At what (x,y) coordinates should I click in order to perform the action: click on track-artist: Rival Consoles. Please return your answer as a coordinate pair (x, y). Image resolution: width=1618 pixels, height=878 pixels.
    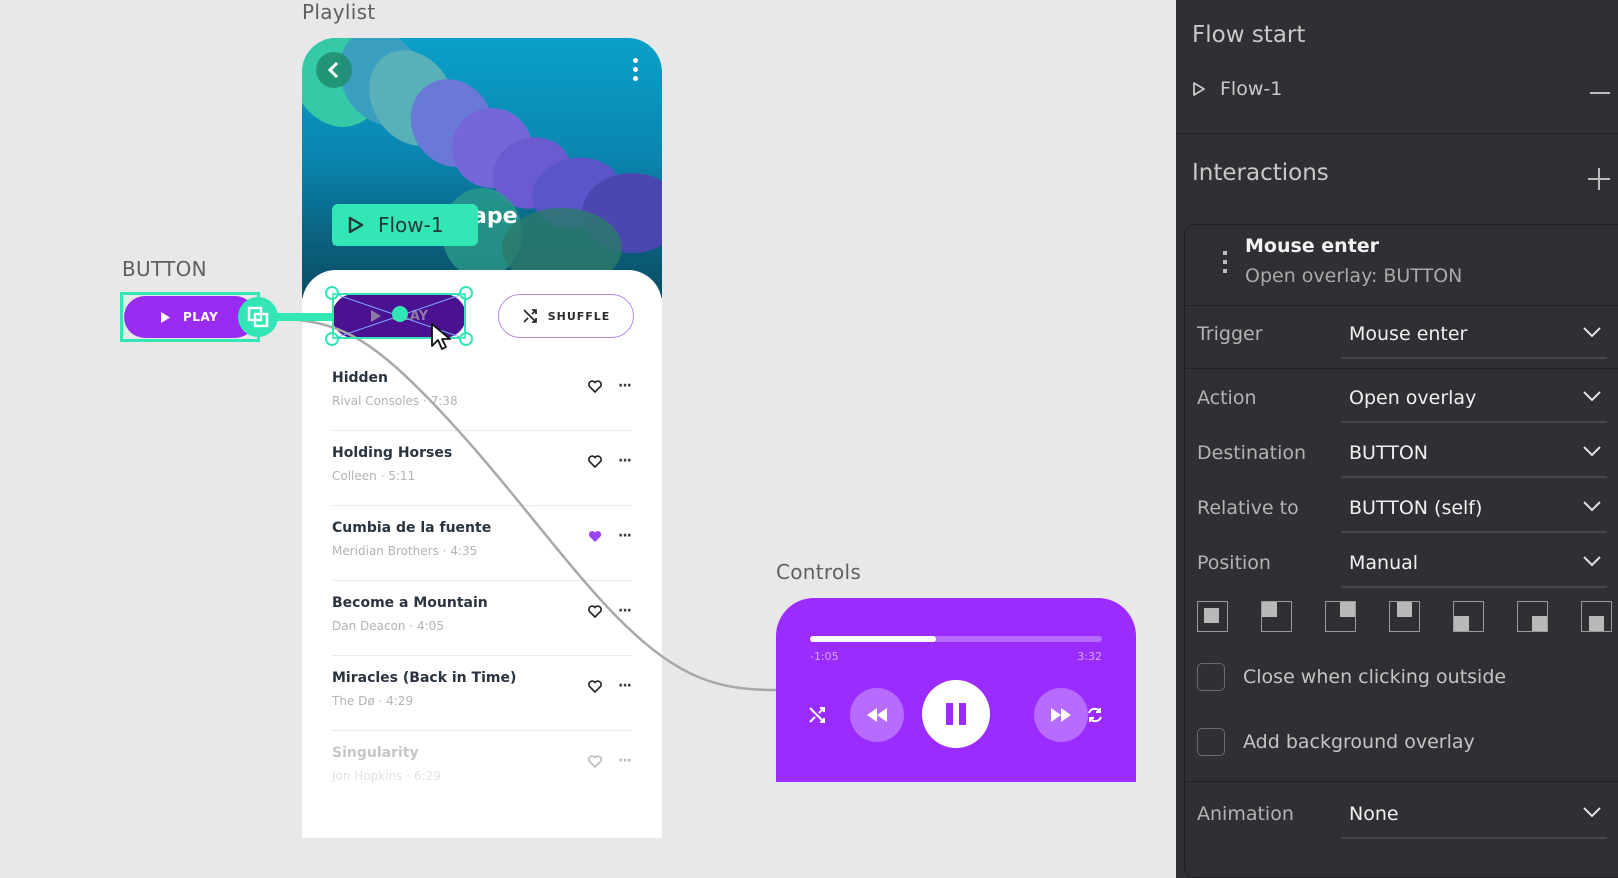
    Looking at the image, I should click on (376, 401).